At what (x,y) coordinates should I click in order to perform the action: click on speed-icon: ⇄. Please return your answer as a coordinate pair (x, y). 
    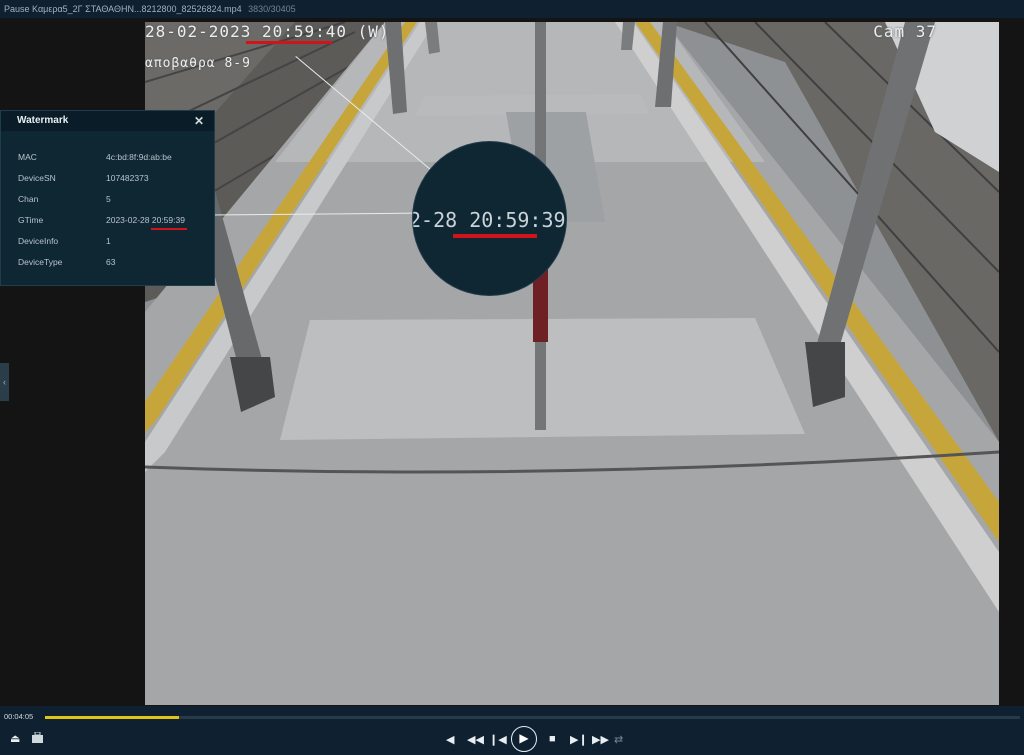
    Looking at the image, I should click on (618, 739).